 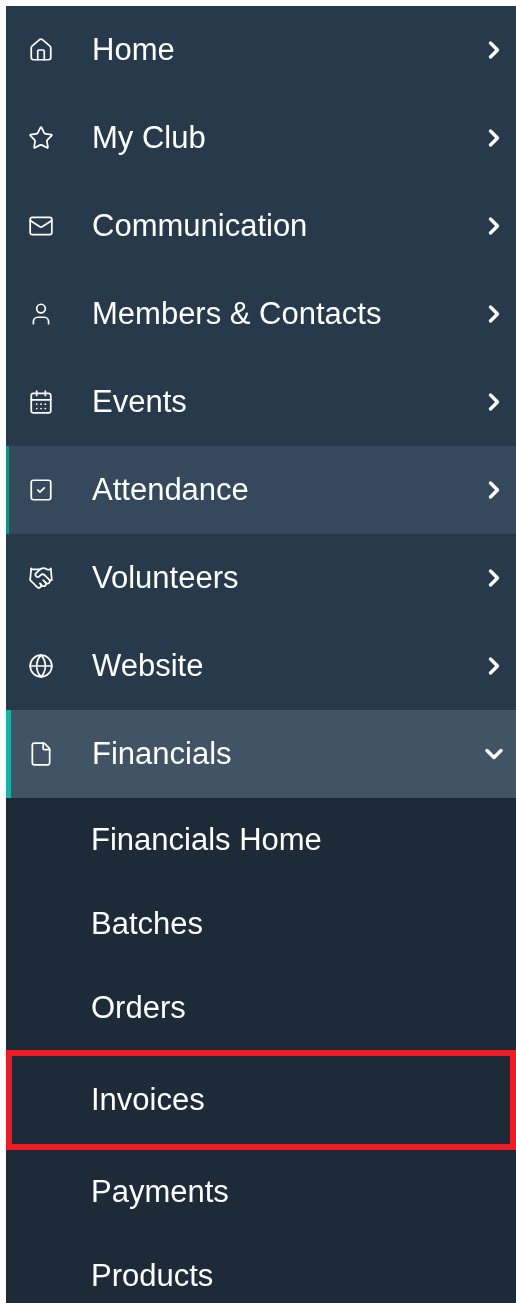 What do you see at coordinates (41, 666) in the screenshot?
I see `globe-icon` at bounding box center [41, 666].